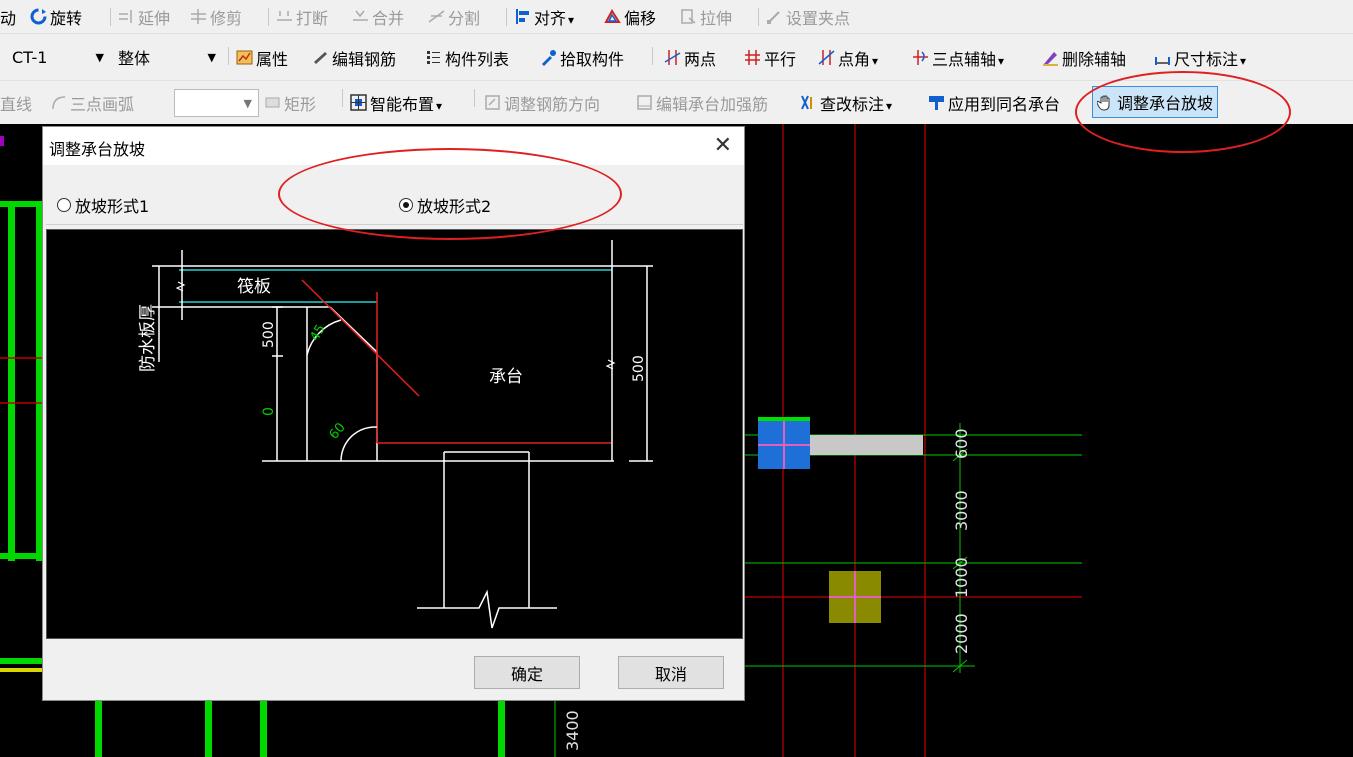 The image size is (1353, 757). I want to click on parallel-button: 平行, so click(770, 57).